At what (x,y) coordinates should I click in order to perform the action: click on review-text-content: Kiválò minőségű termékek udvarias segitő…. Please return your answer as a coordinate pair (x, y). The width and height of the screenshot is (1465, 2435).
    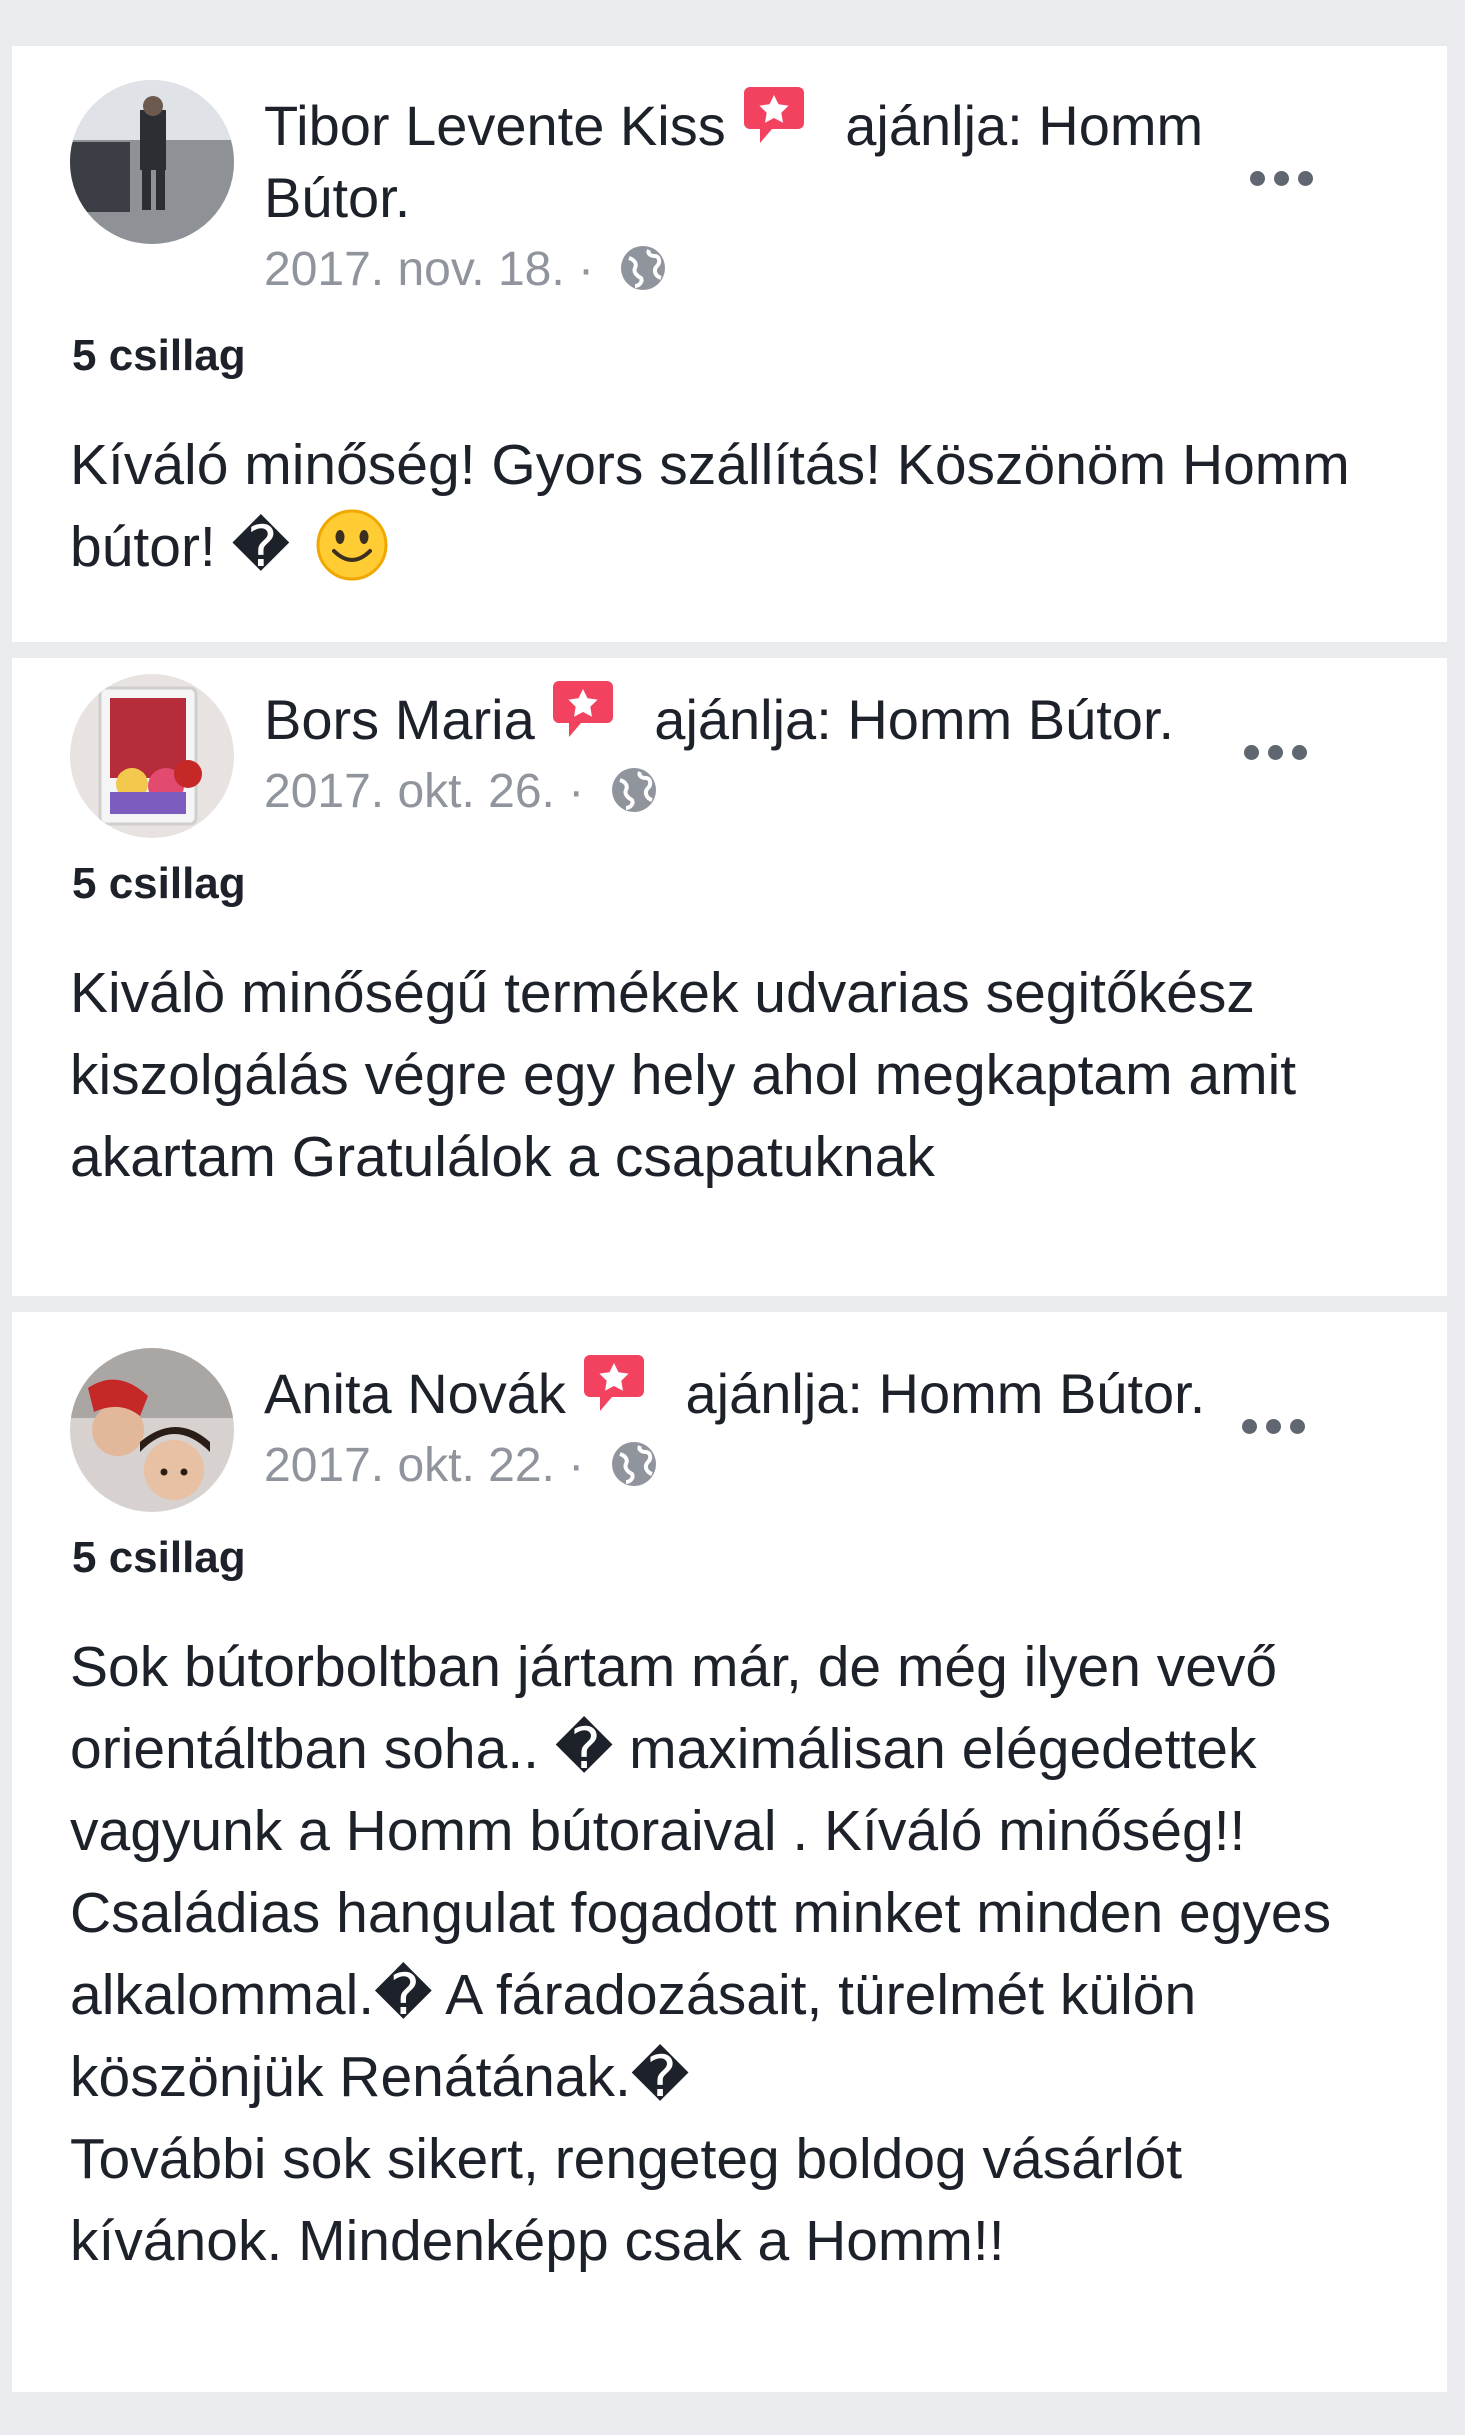
    Looking at the image, I should click on (683, 1075).